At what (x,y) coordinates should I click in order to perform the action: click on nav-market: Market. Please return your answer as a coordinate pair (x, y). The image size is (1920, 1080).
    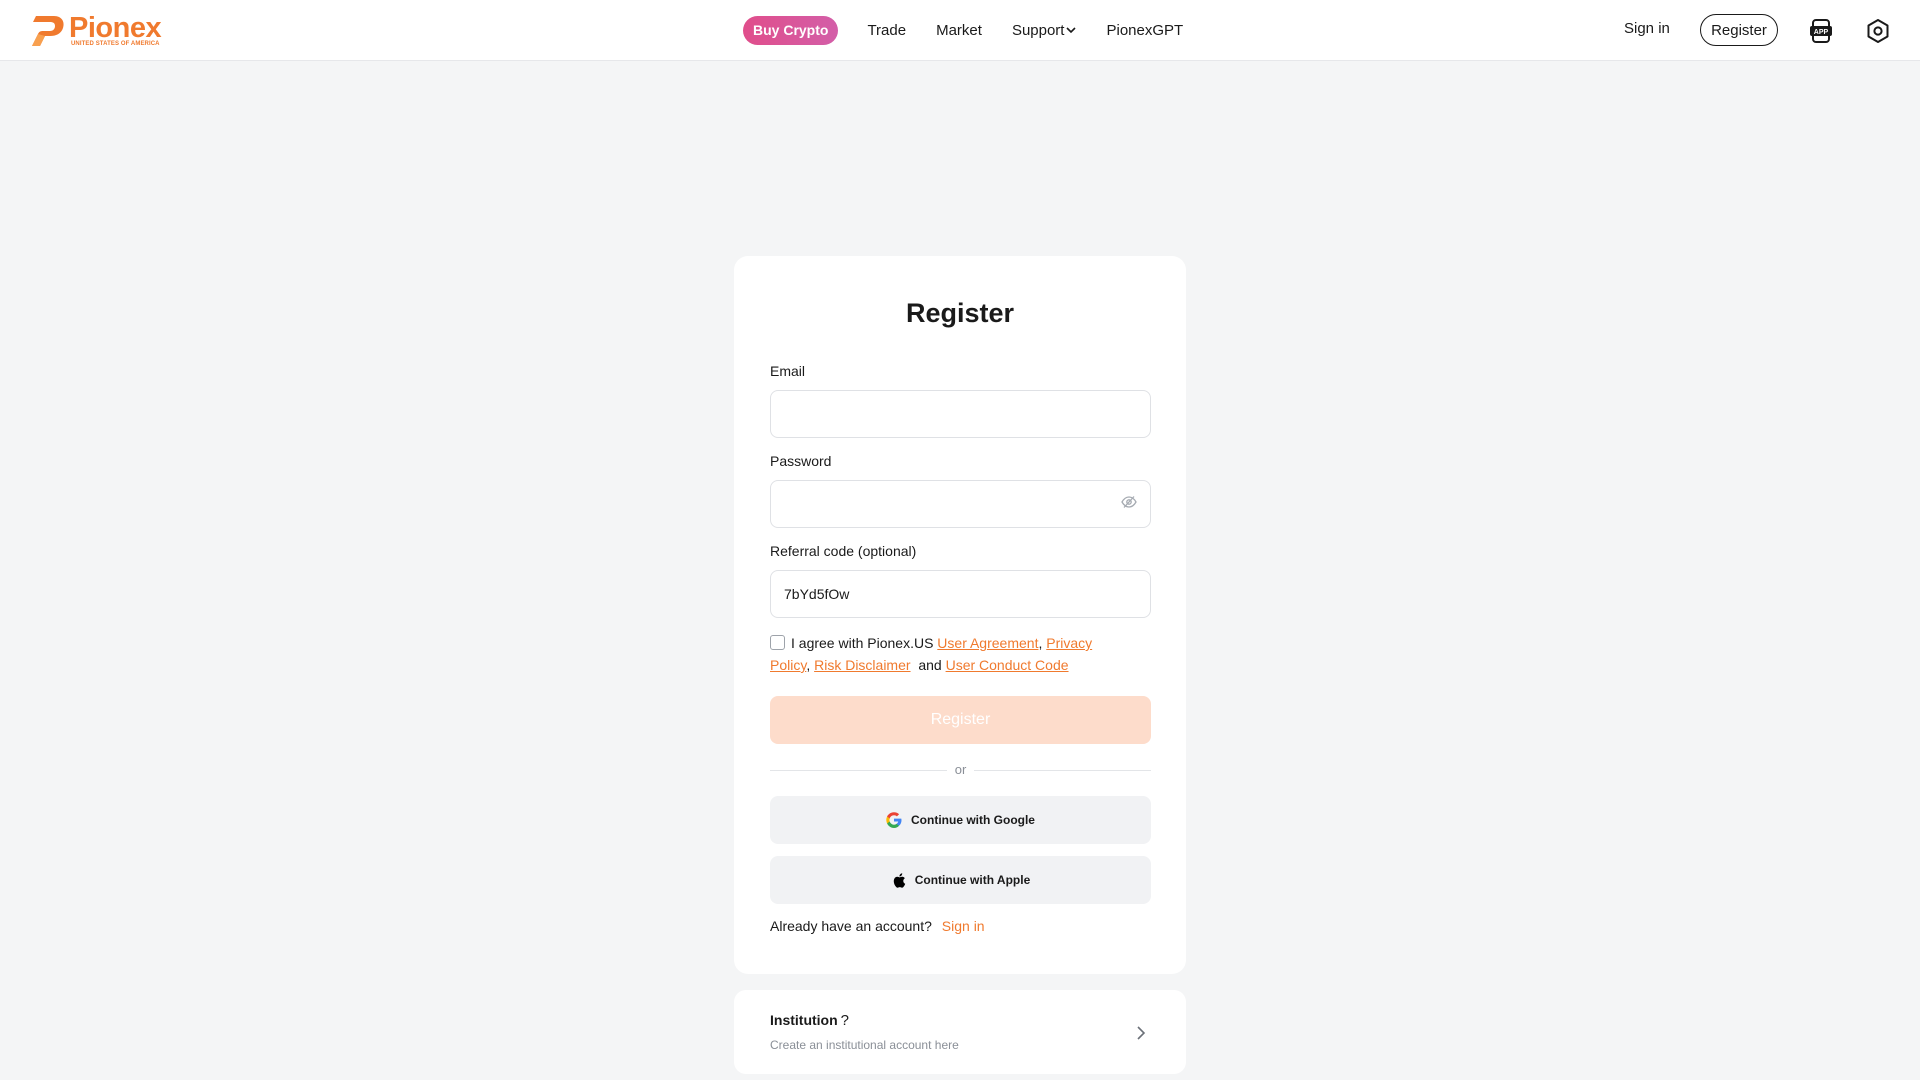
    Looking at the image, I should click on (959, 30).